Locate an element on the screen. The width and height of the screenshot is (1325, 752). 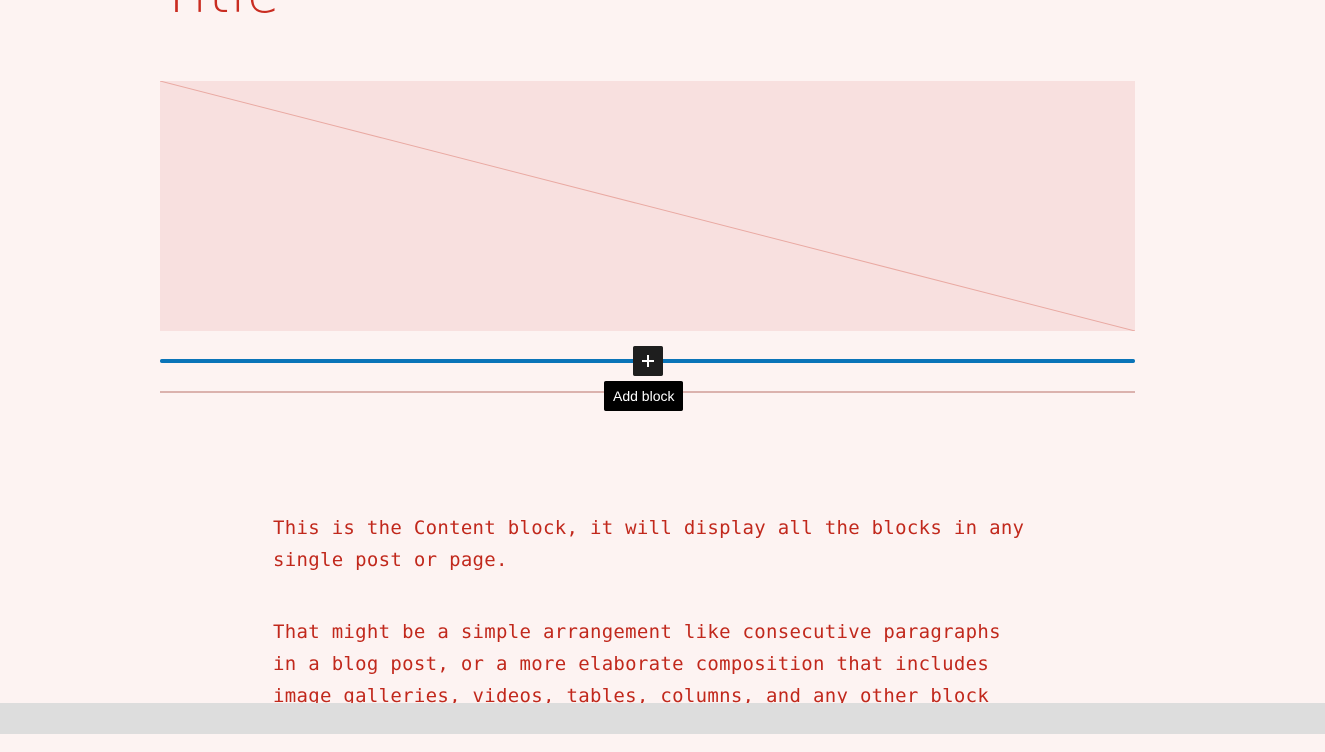
post-title: Title is located at coordinates (220, 12).